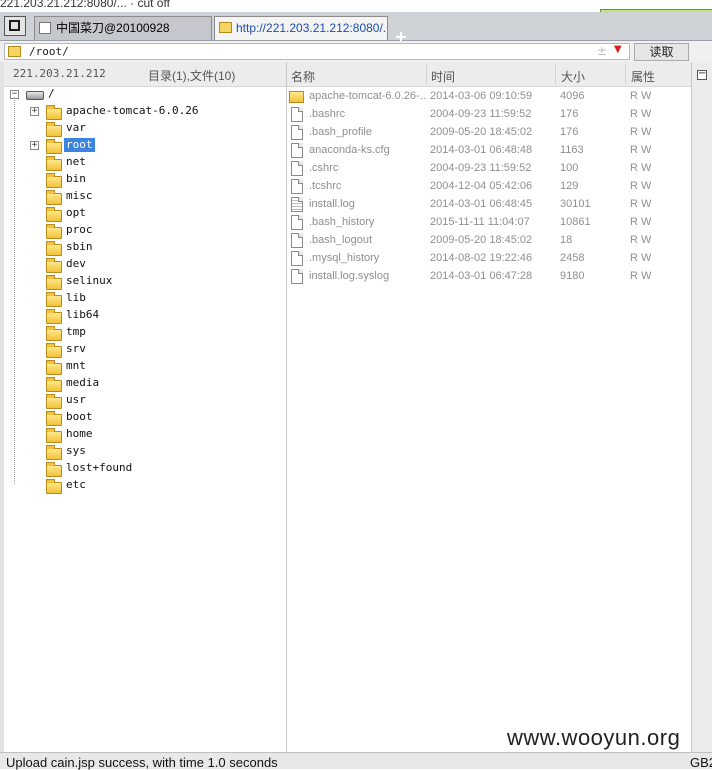 The height and width of the screenshot is (770, 712). Describe the element at coordinates (618, 49) in the screenshot. I see `chevron-down-icon: ▼` at that location.